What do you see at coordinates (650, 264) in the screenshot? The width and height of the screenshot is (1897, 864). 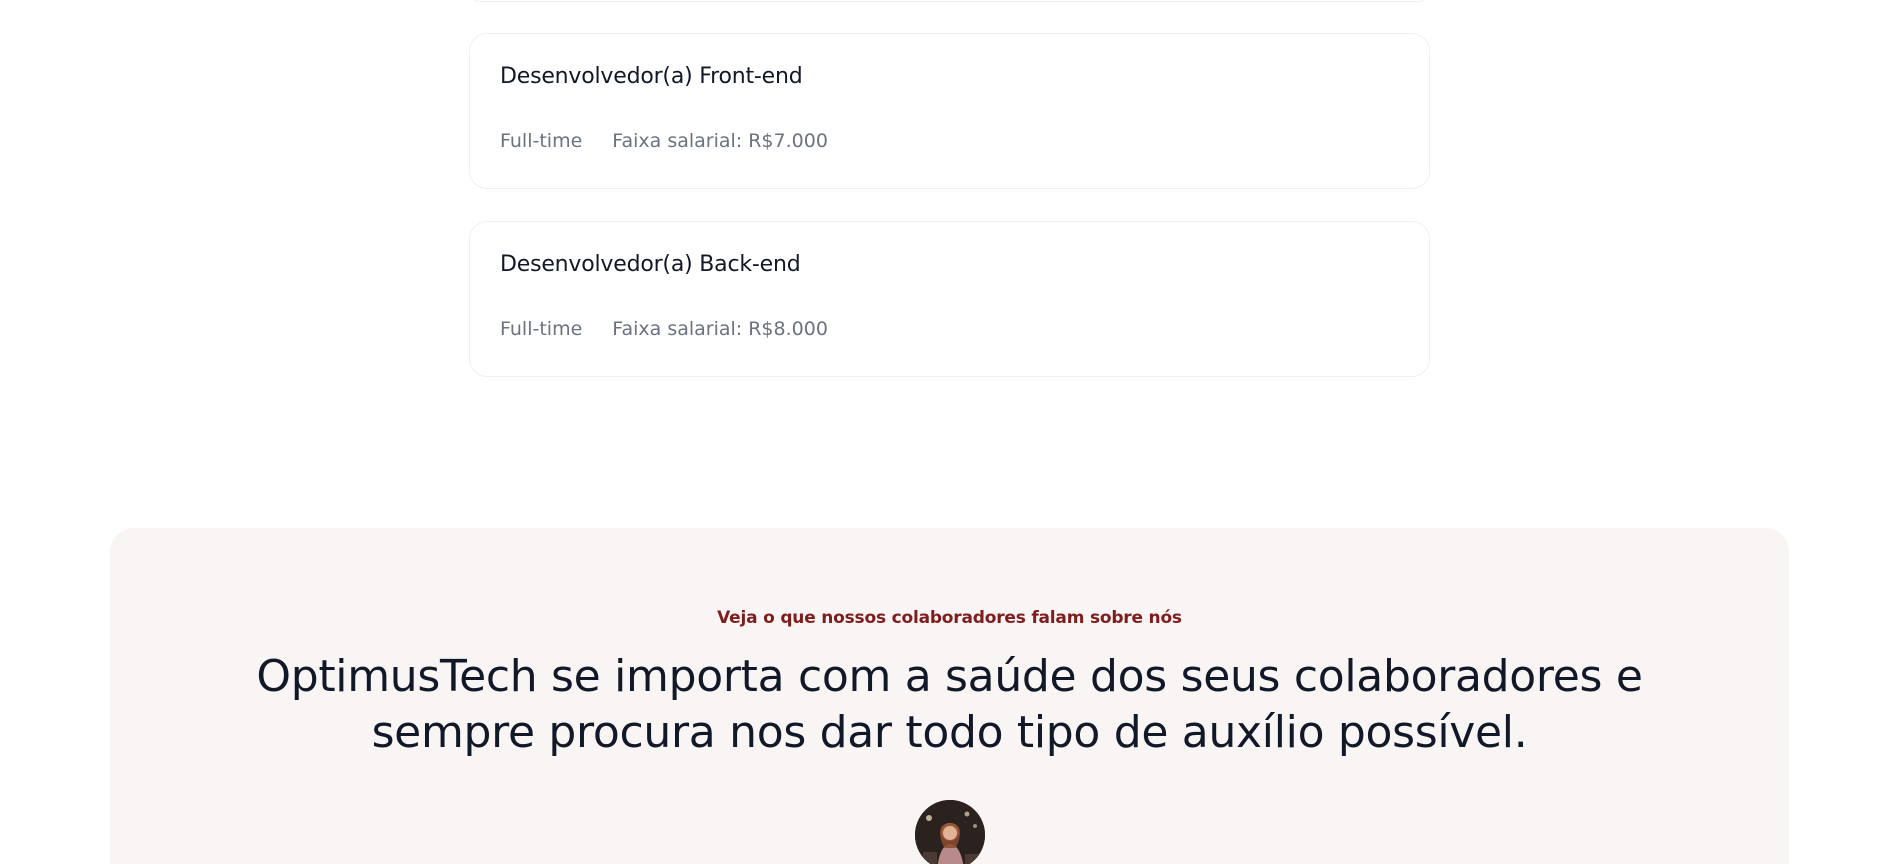 I see `job-title: Desenvolvedor(a) Back-end` at bounding box center [650, 264].